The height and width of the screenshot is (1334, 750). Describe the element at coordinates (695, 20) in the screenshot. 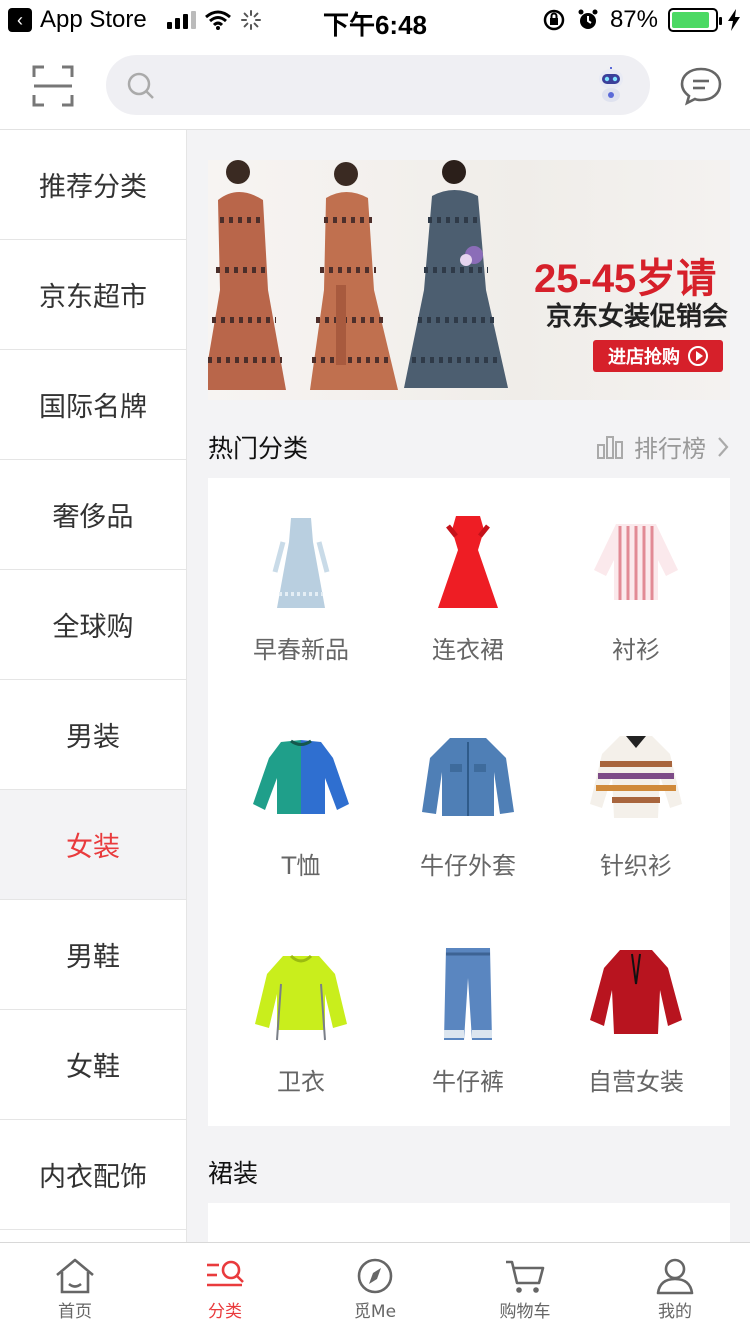

I see `battery-icon` at that location.